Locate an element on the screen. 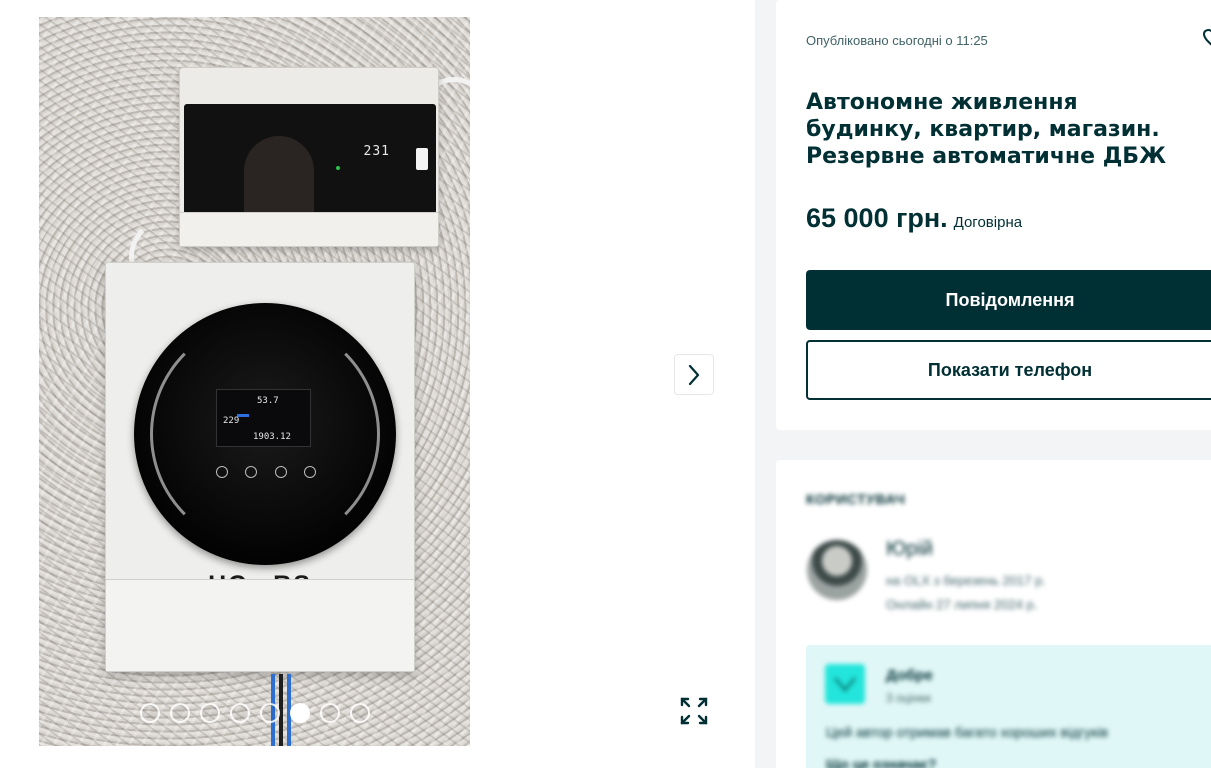  user-heading: КОРИСТУВАЧ is located at coordinates (856, 499).